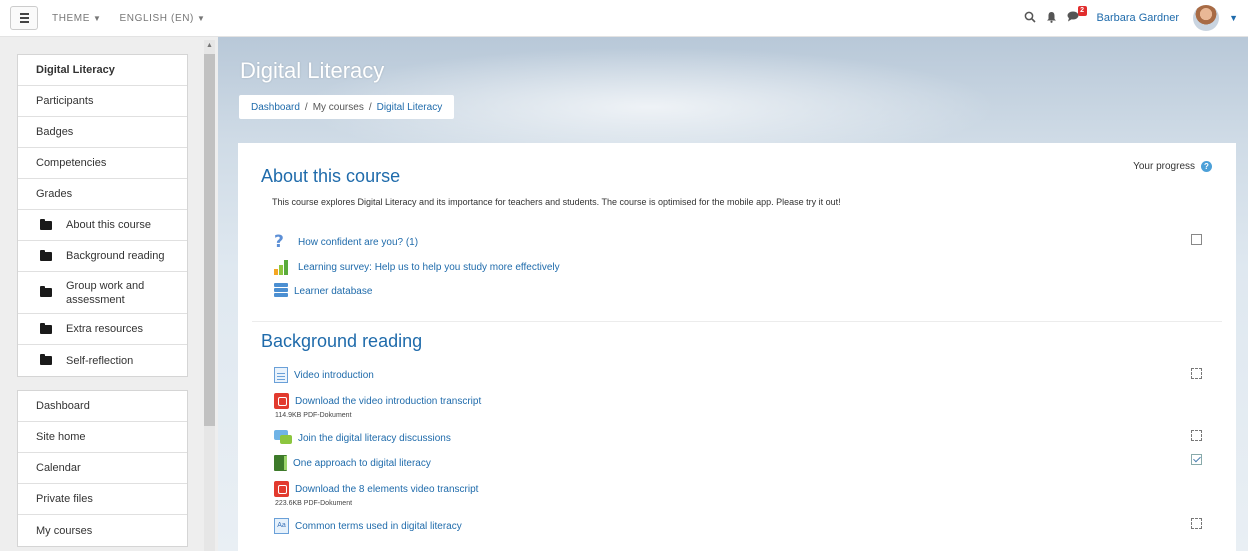  What do you see at coordinates (312, 70) in the screenshot?
I see `page-title: Digital Literacy` at bounding box center [312, 70].